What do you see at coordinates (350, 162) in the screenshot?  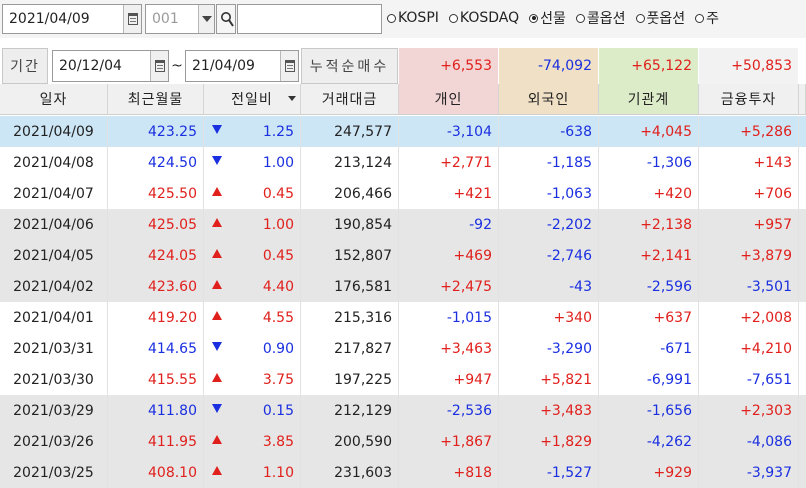 I see `cell-volume: 213,124` at bounding box center [350, 162].